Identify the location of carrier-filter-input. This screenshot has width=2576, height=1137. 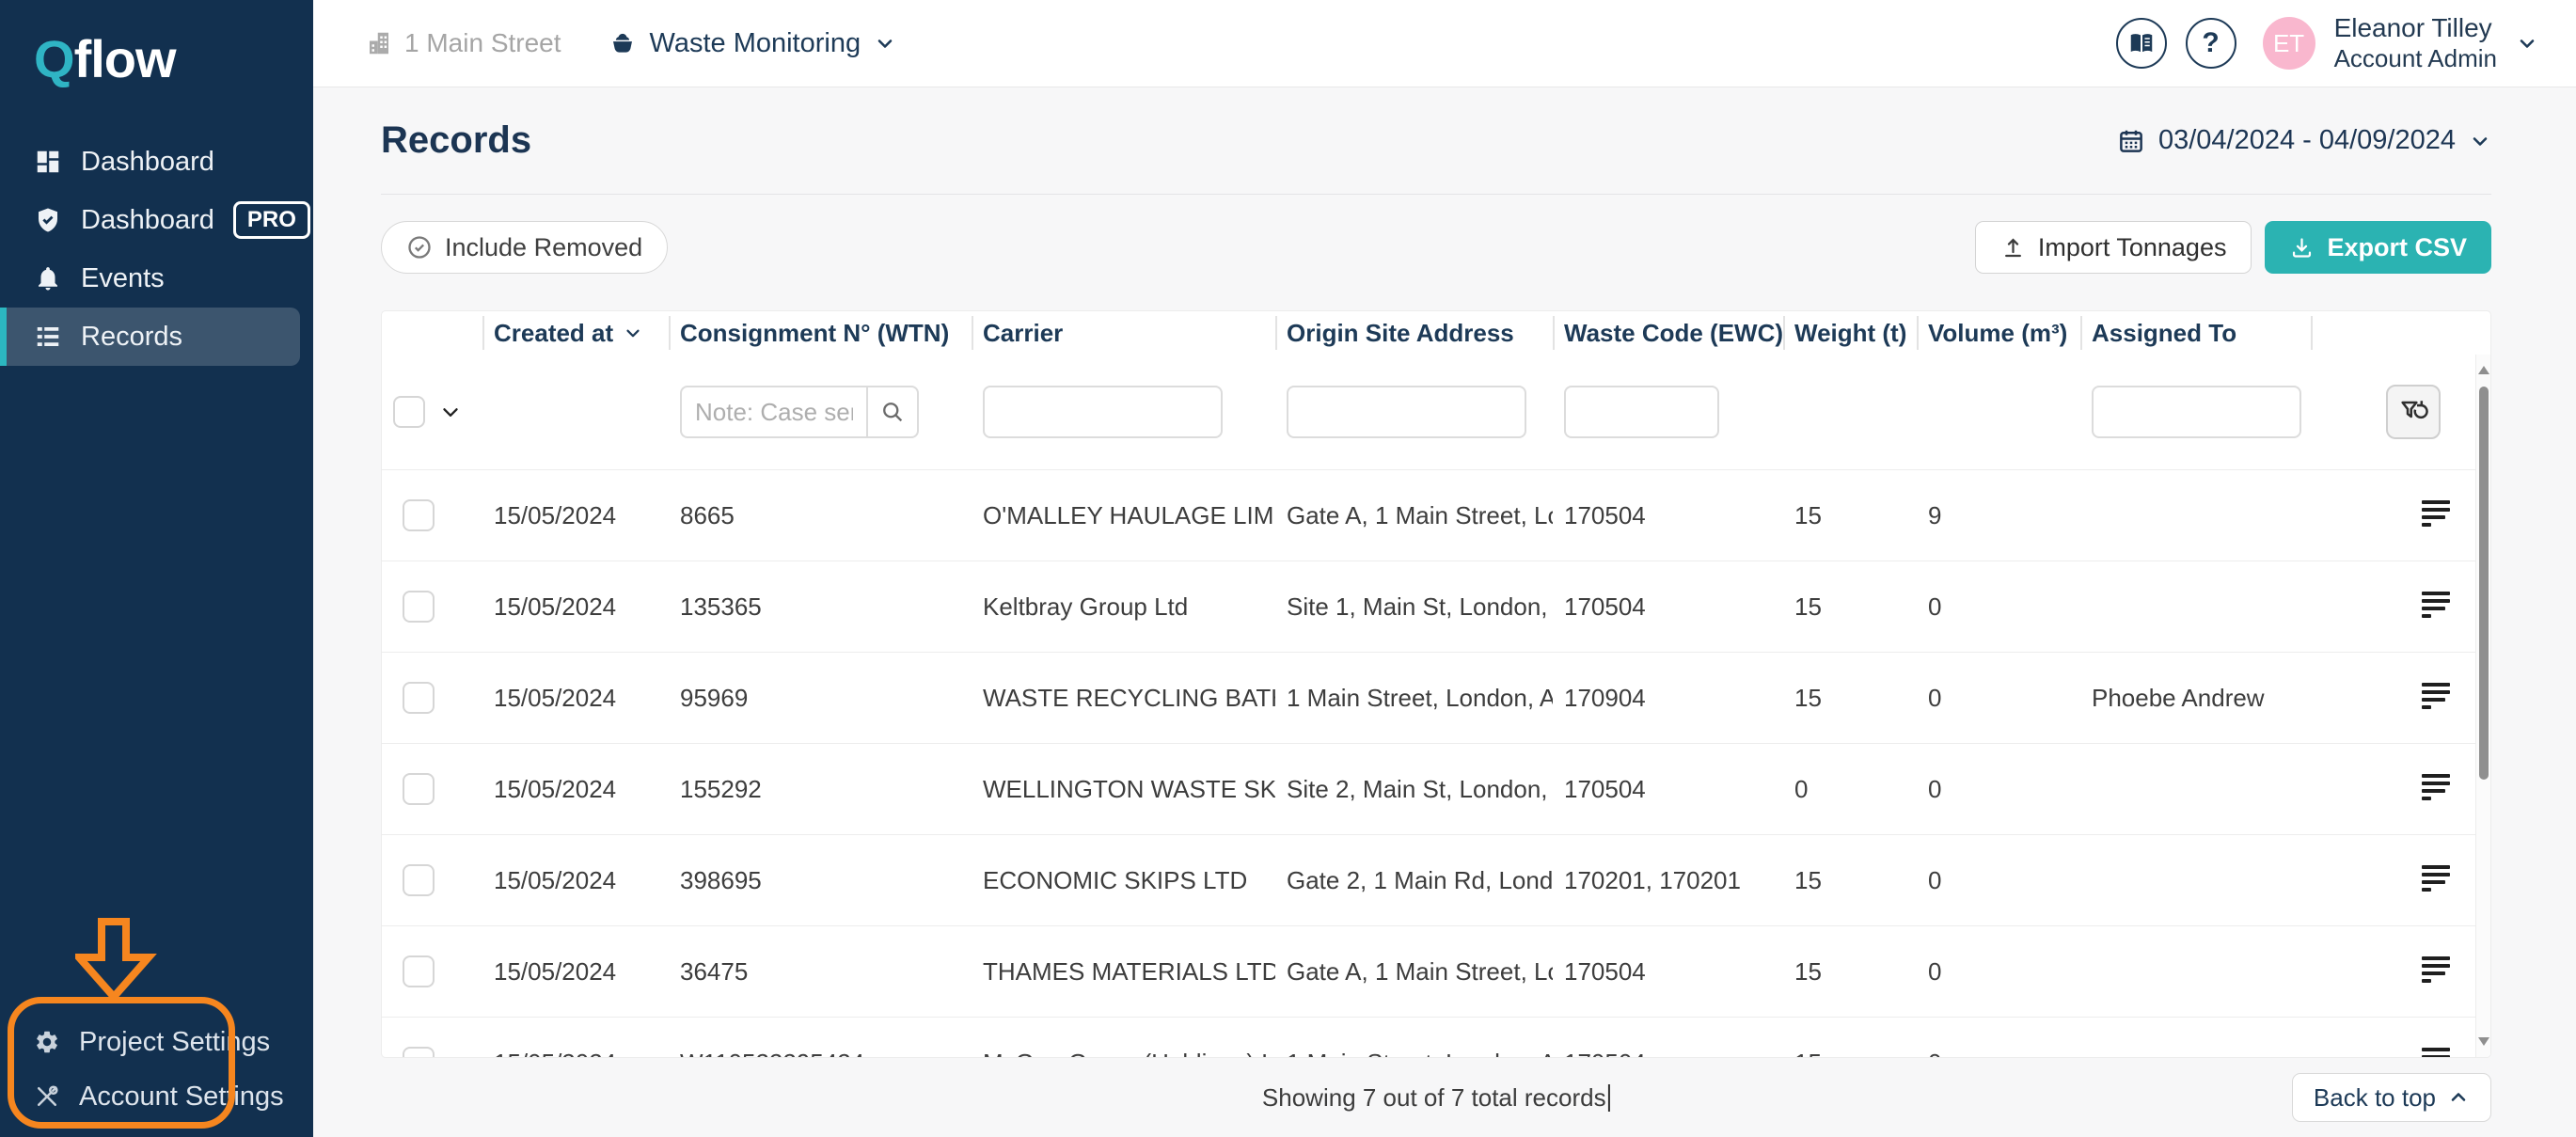
(1103, 412).